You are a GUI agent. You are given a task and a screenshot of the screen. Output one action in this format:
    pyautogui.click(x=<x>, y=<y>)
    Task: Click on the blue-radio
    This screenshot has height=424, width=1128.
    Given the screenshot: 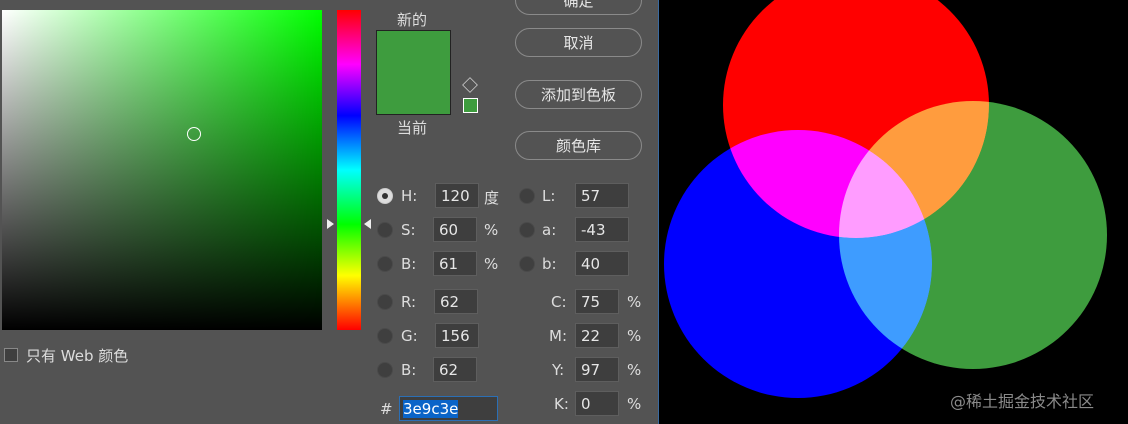 What is the action you would take?
    pyautogui.click(x=385, y=370)
    